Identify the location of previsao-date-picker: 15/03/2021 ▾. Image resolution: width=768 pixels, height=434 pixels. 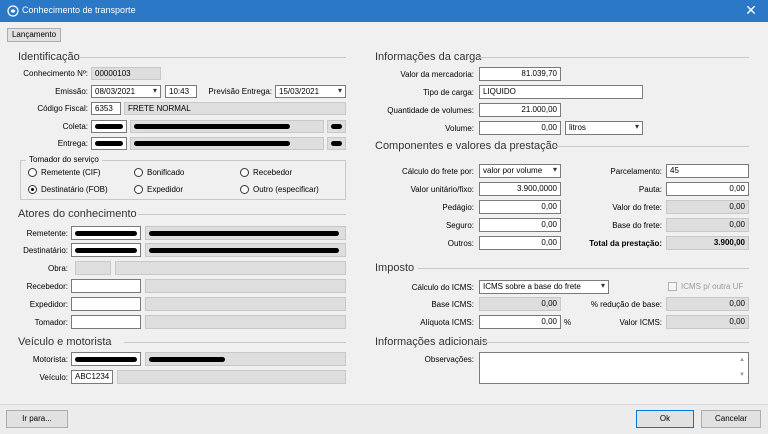
(310, 91).